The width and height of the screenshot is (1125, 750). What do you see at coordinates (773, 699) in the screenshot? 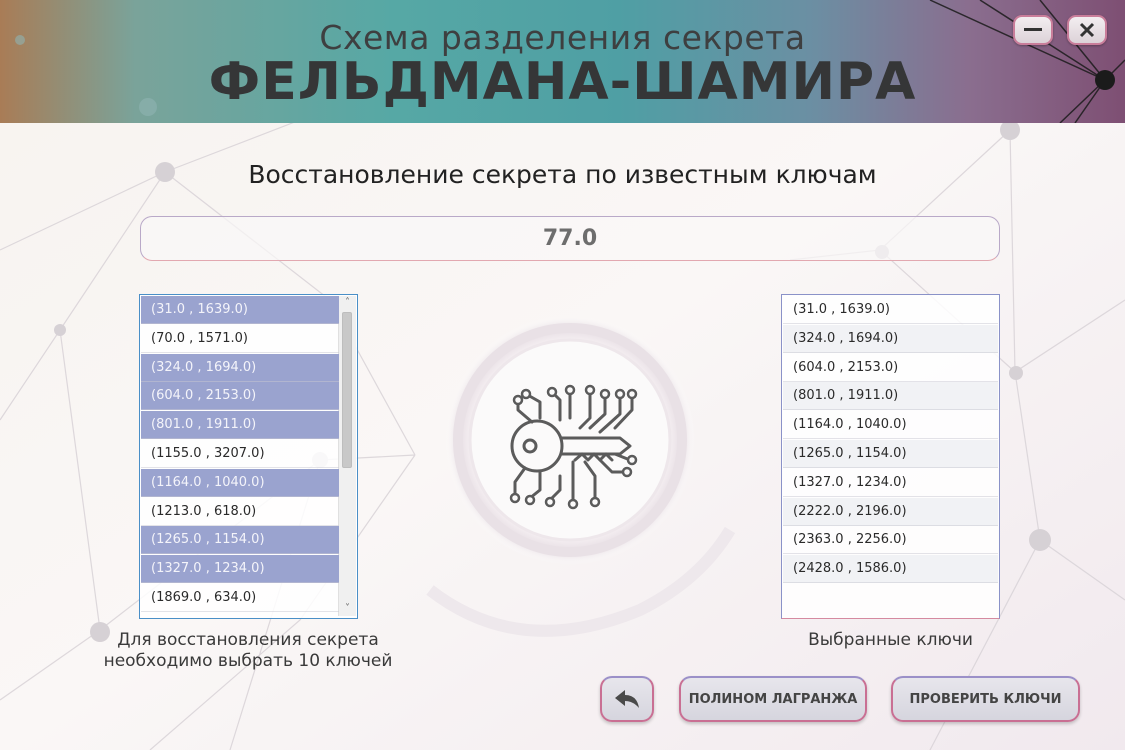
I see `lagrange-polynomial-button: ПОЛИНОМ ЛАГРАНЖА` at bounding box center [773, 699].